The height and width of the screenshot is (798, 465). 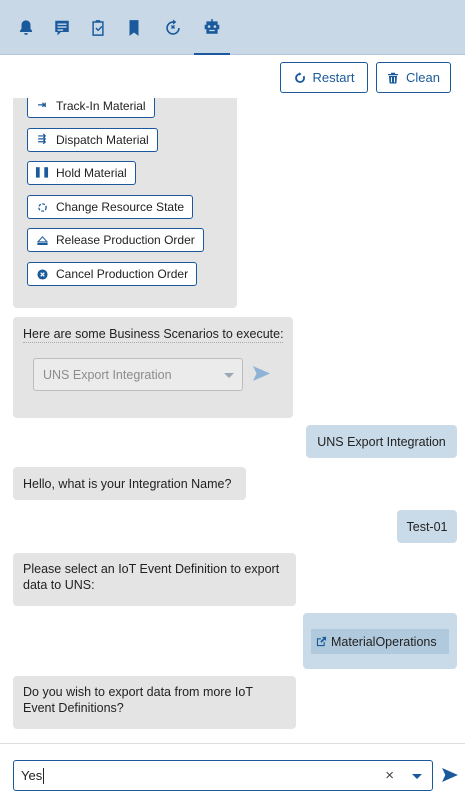 I want to click on integration-icon, so click(x=173, y=26).